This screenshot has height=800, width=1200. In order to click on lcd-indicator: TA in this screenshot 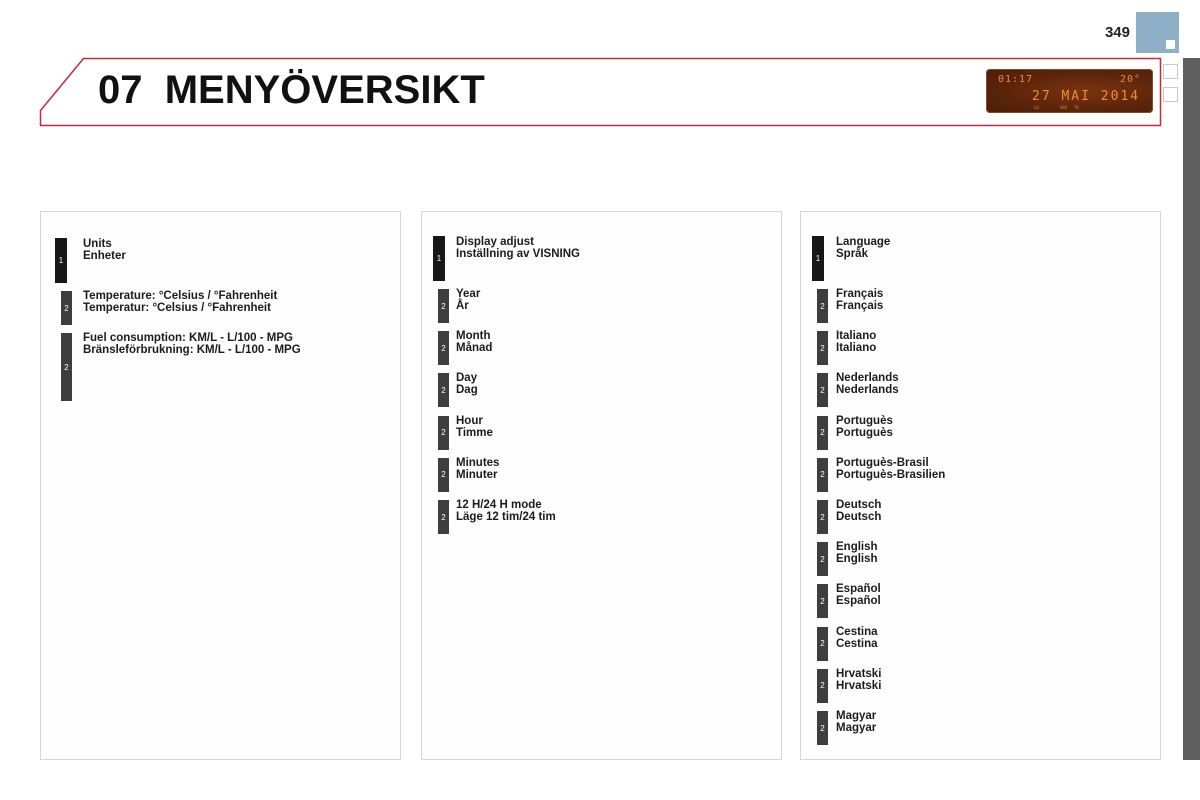, I will do `click(1076, 107)`.